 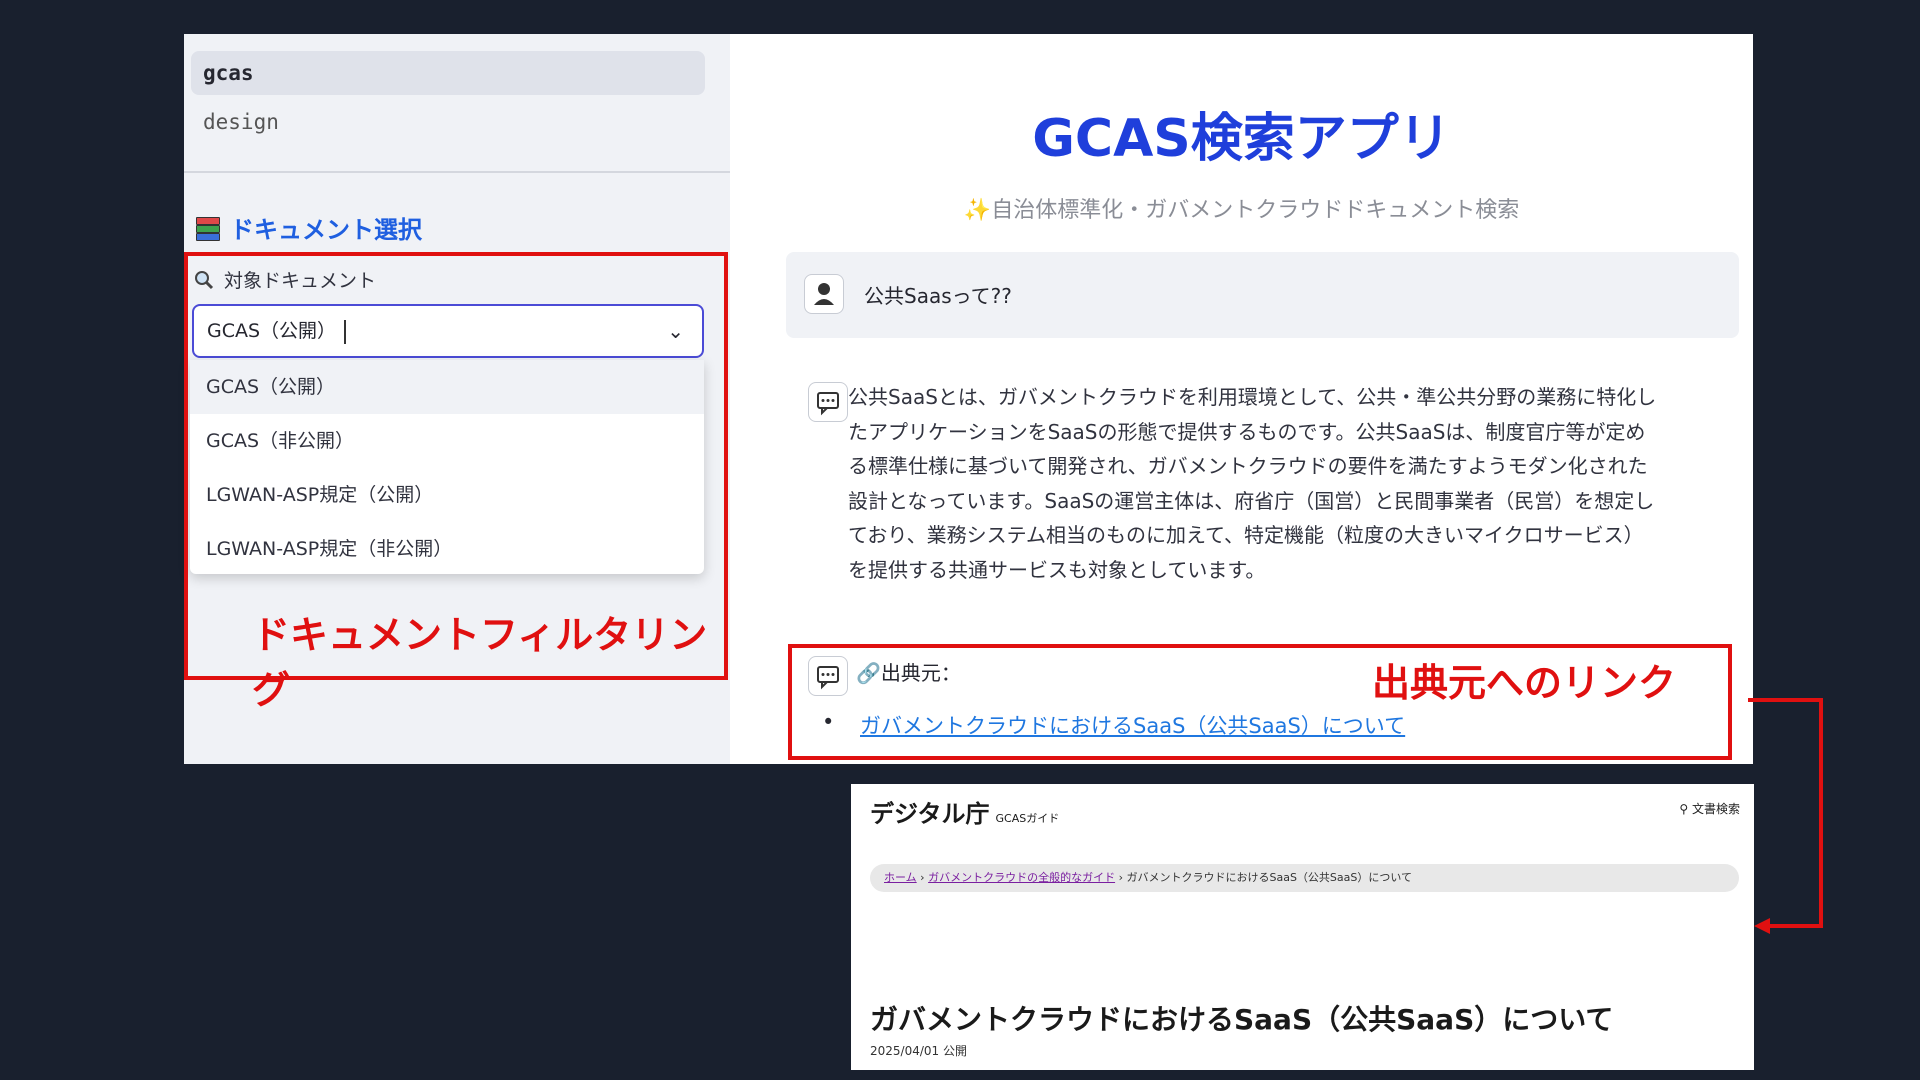 I want to click on arrow-head-icon, so click(x=1762, y=926).